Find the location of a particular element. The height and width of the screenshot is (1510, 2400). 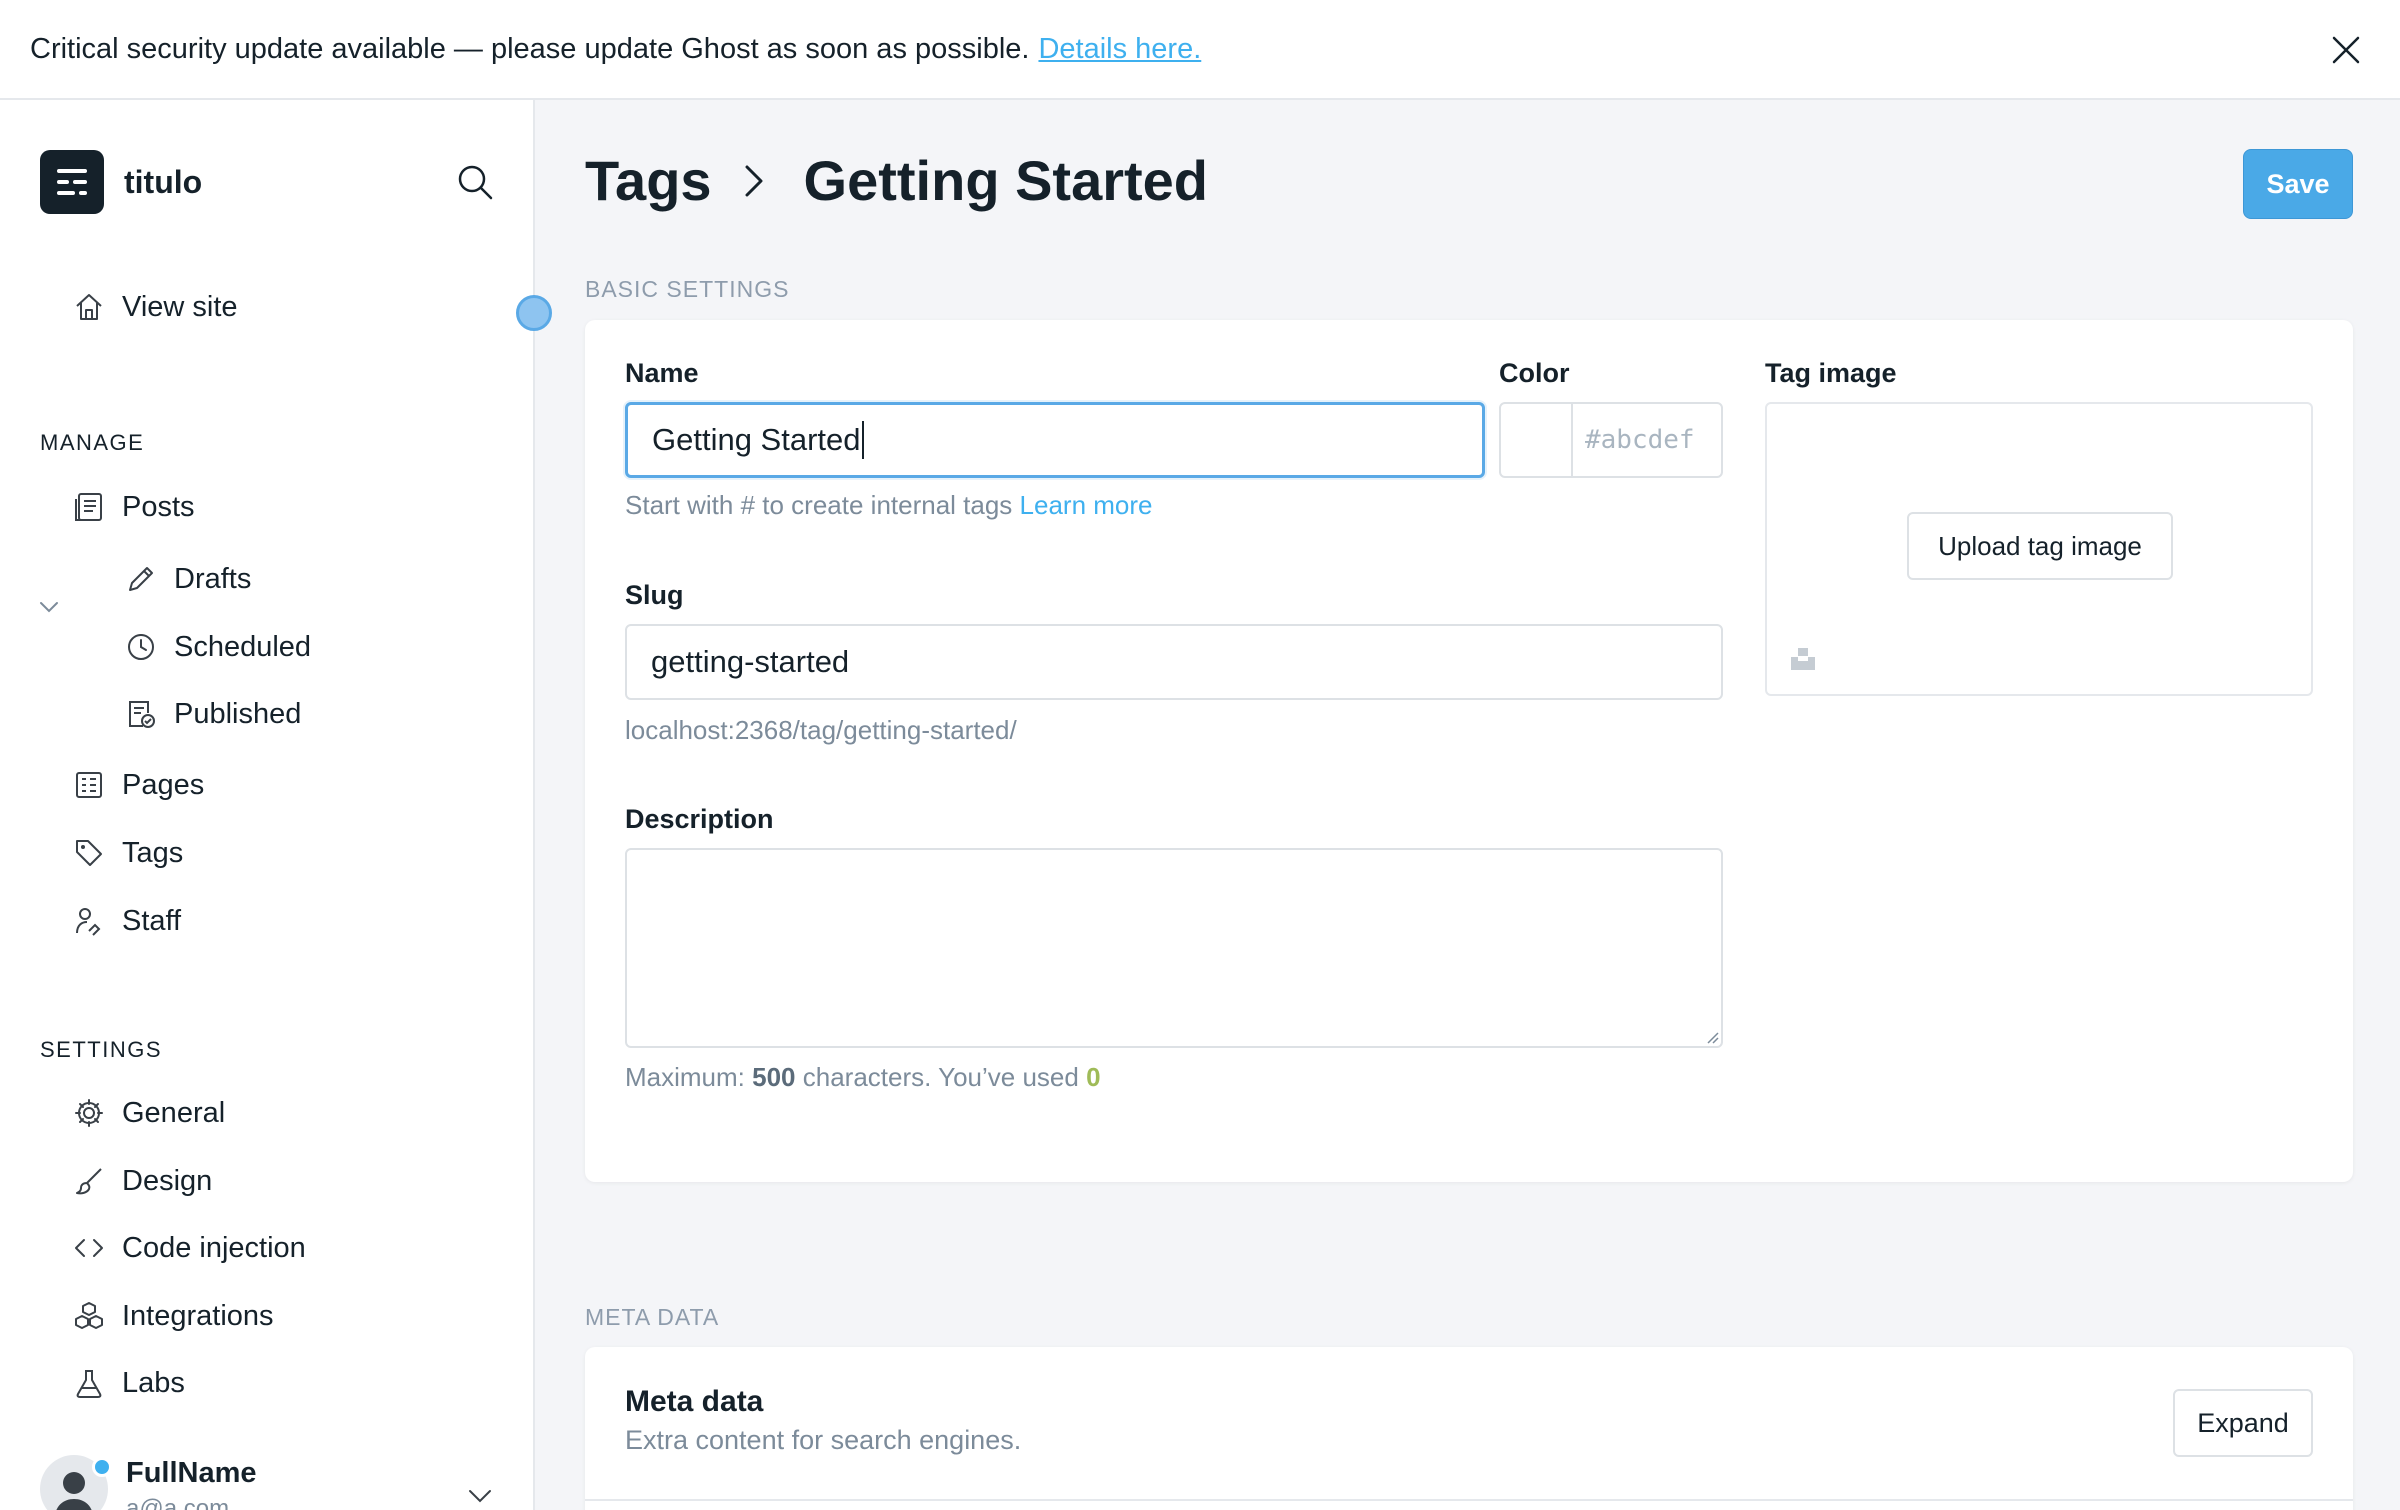

nav-published-label: Published is located at coordinates (238, 713).